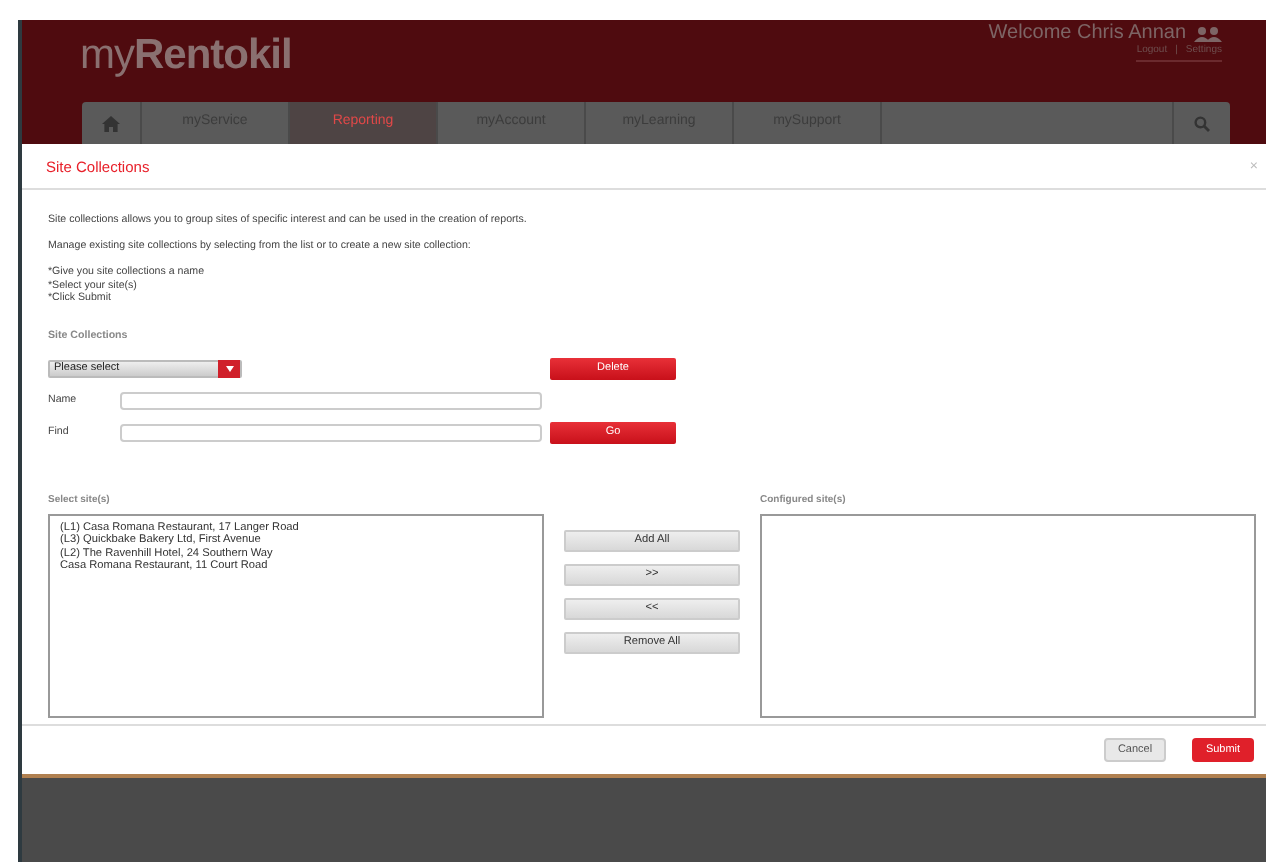  Describe the element at coordinates (1202, 123) in the screenshot. I see `search-icon` at that location.